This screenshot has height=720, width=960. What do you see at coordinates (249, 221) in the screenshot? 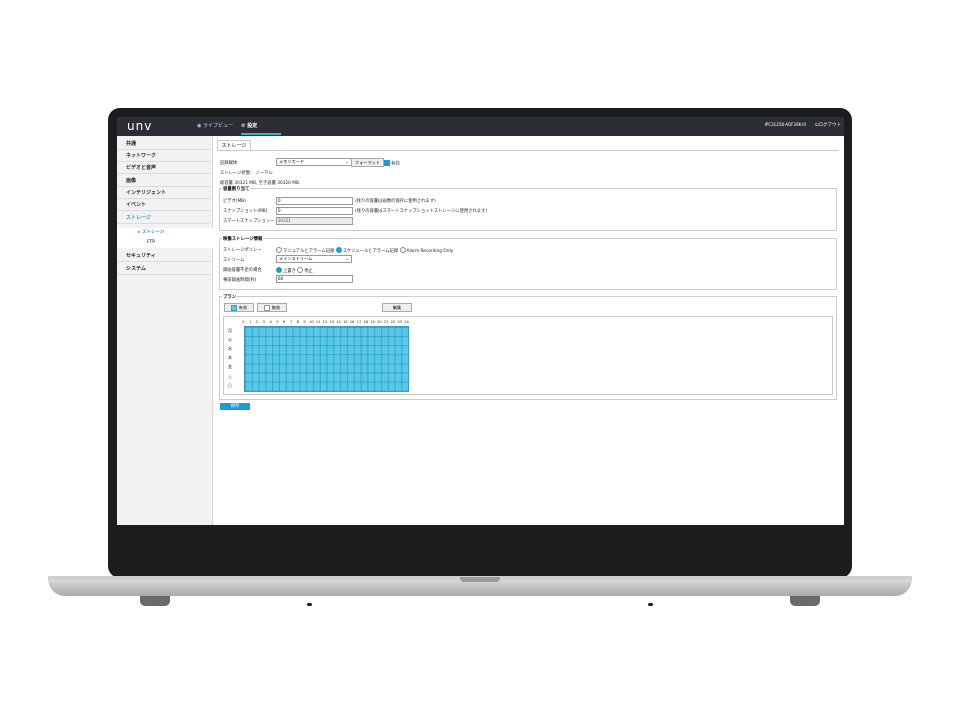
I see `smart-snapshot-label: スマートスナップショッー` at bounding box center [249, 221].